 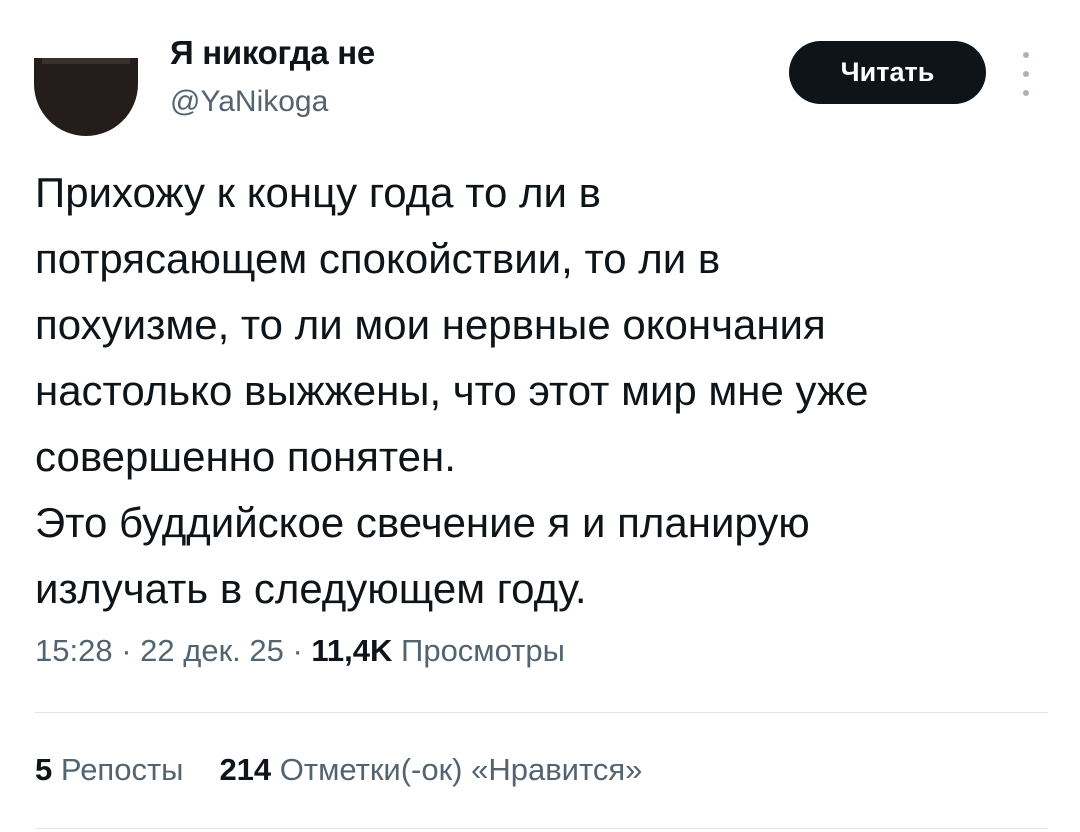 What do you see at coordinates (44, 769) in the screenshot?
I see `reposts-count: 5` at bounding box center [44, 769].